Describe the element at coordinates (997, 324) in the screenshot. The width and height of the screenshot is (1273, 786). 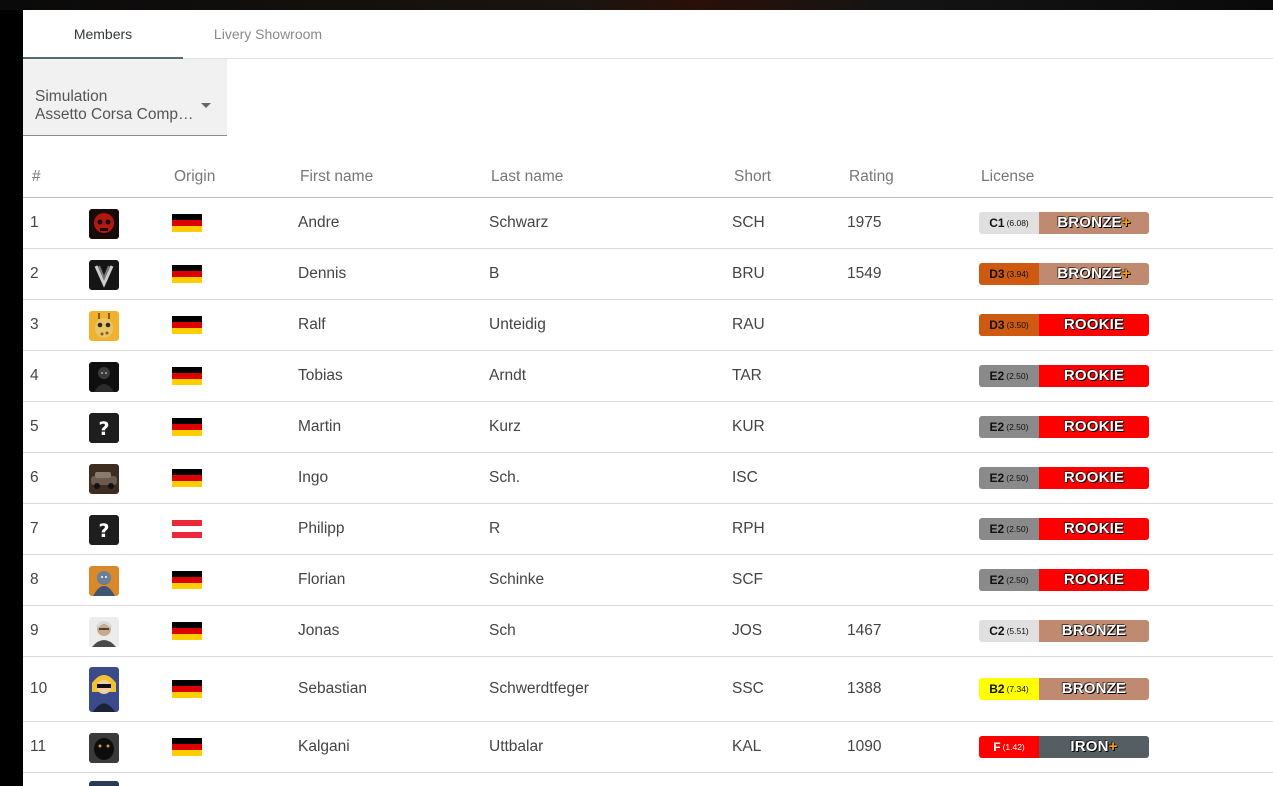
I see `license-class-code: D3` at that location.